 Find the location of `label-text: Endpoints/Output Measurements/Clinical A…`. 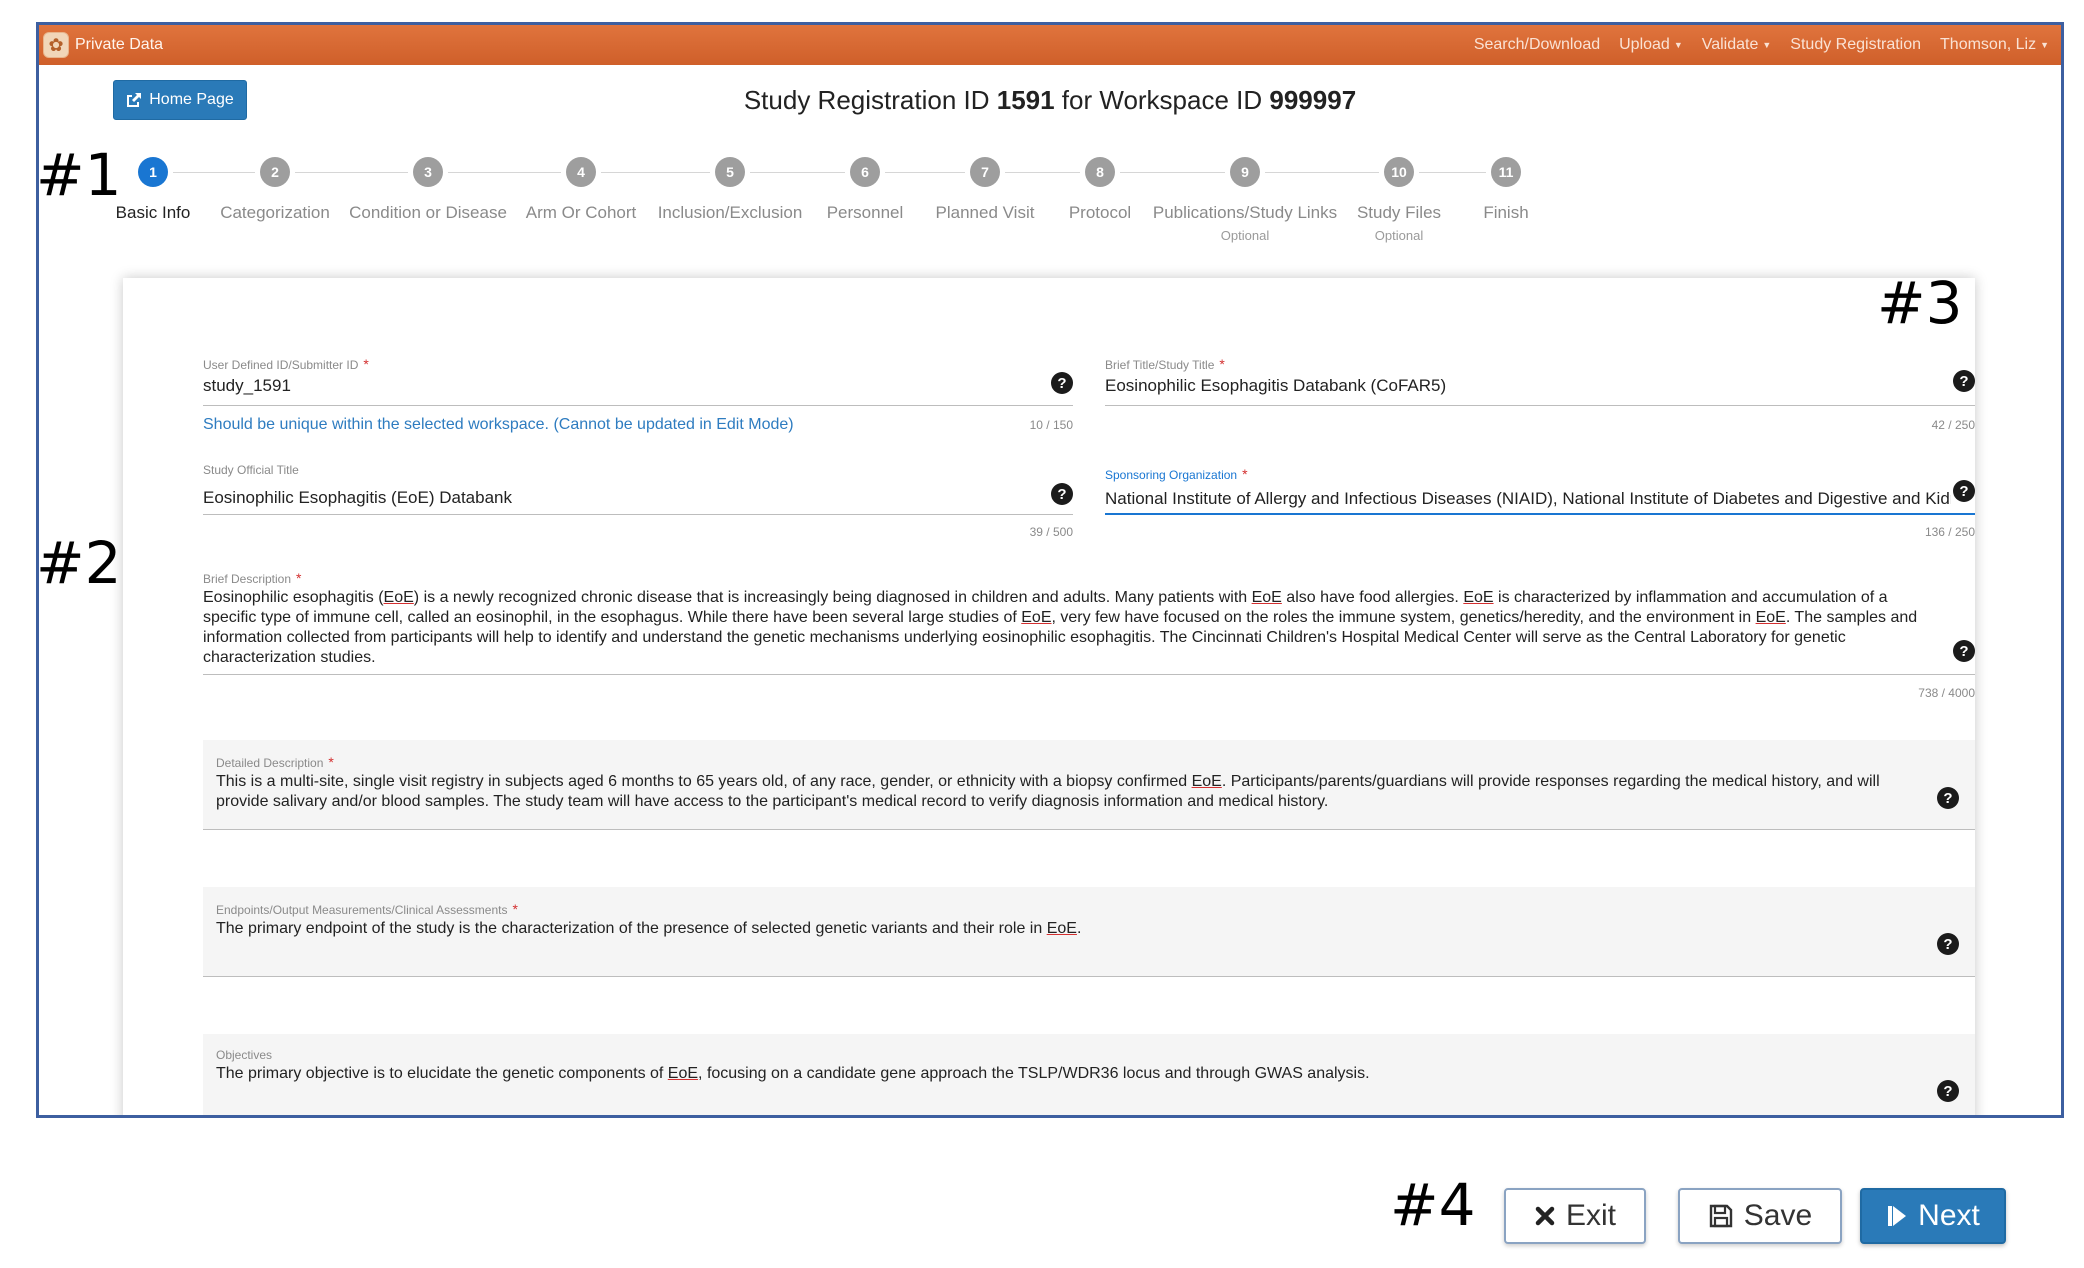

label-text: Endpoints/Output Measurements/Clinical A… is located at coordinates (362, 910).